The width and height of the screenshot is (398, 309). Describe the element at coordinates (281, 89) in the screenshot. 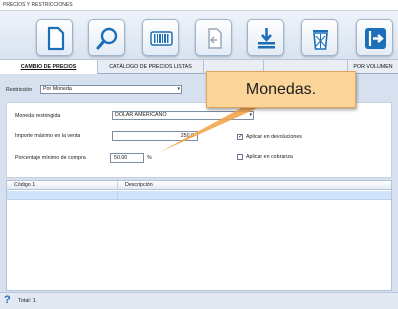

I see `callout-tooltip: Monedas.` at that location.